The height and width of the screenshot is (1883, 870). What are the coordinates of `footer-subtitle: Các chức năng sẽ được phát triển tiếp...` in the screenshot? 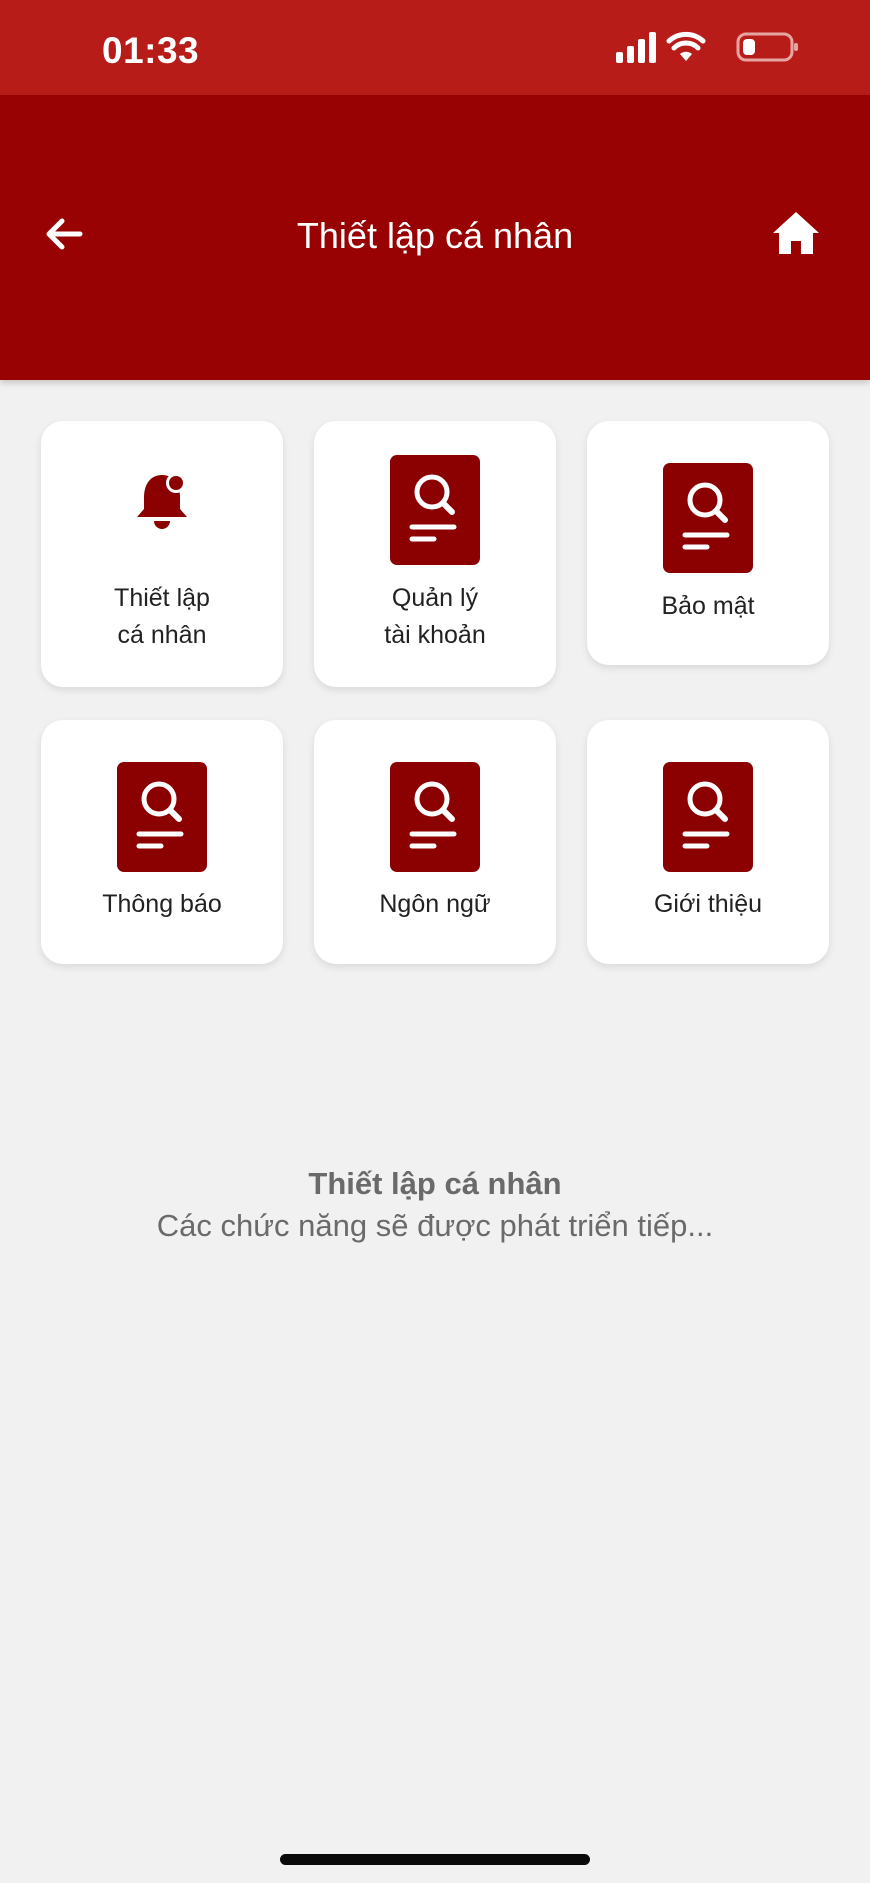 It's located at (435, 1225).